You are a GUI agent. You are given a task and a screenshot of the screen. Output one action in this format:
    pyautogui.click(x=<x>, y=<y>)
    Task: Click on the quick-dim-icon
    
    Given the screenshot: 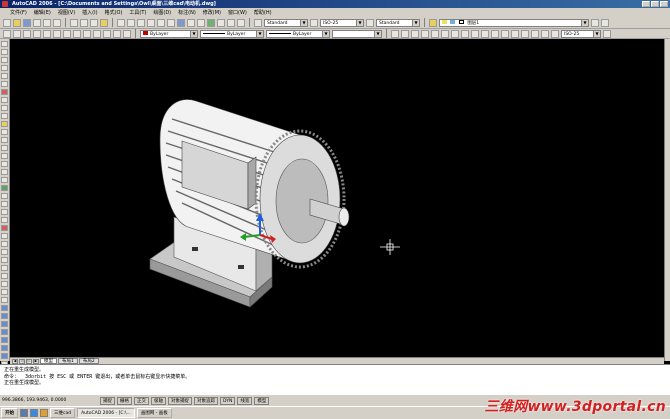 What is the action you would take?
    pyautogui.click(x=475, y=33)
    